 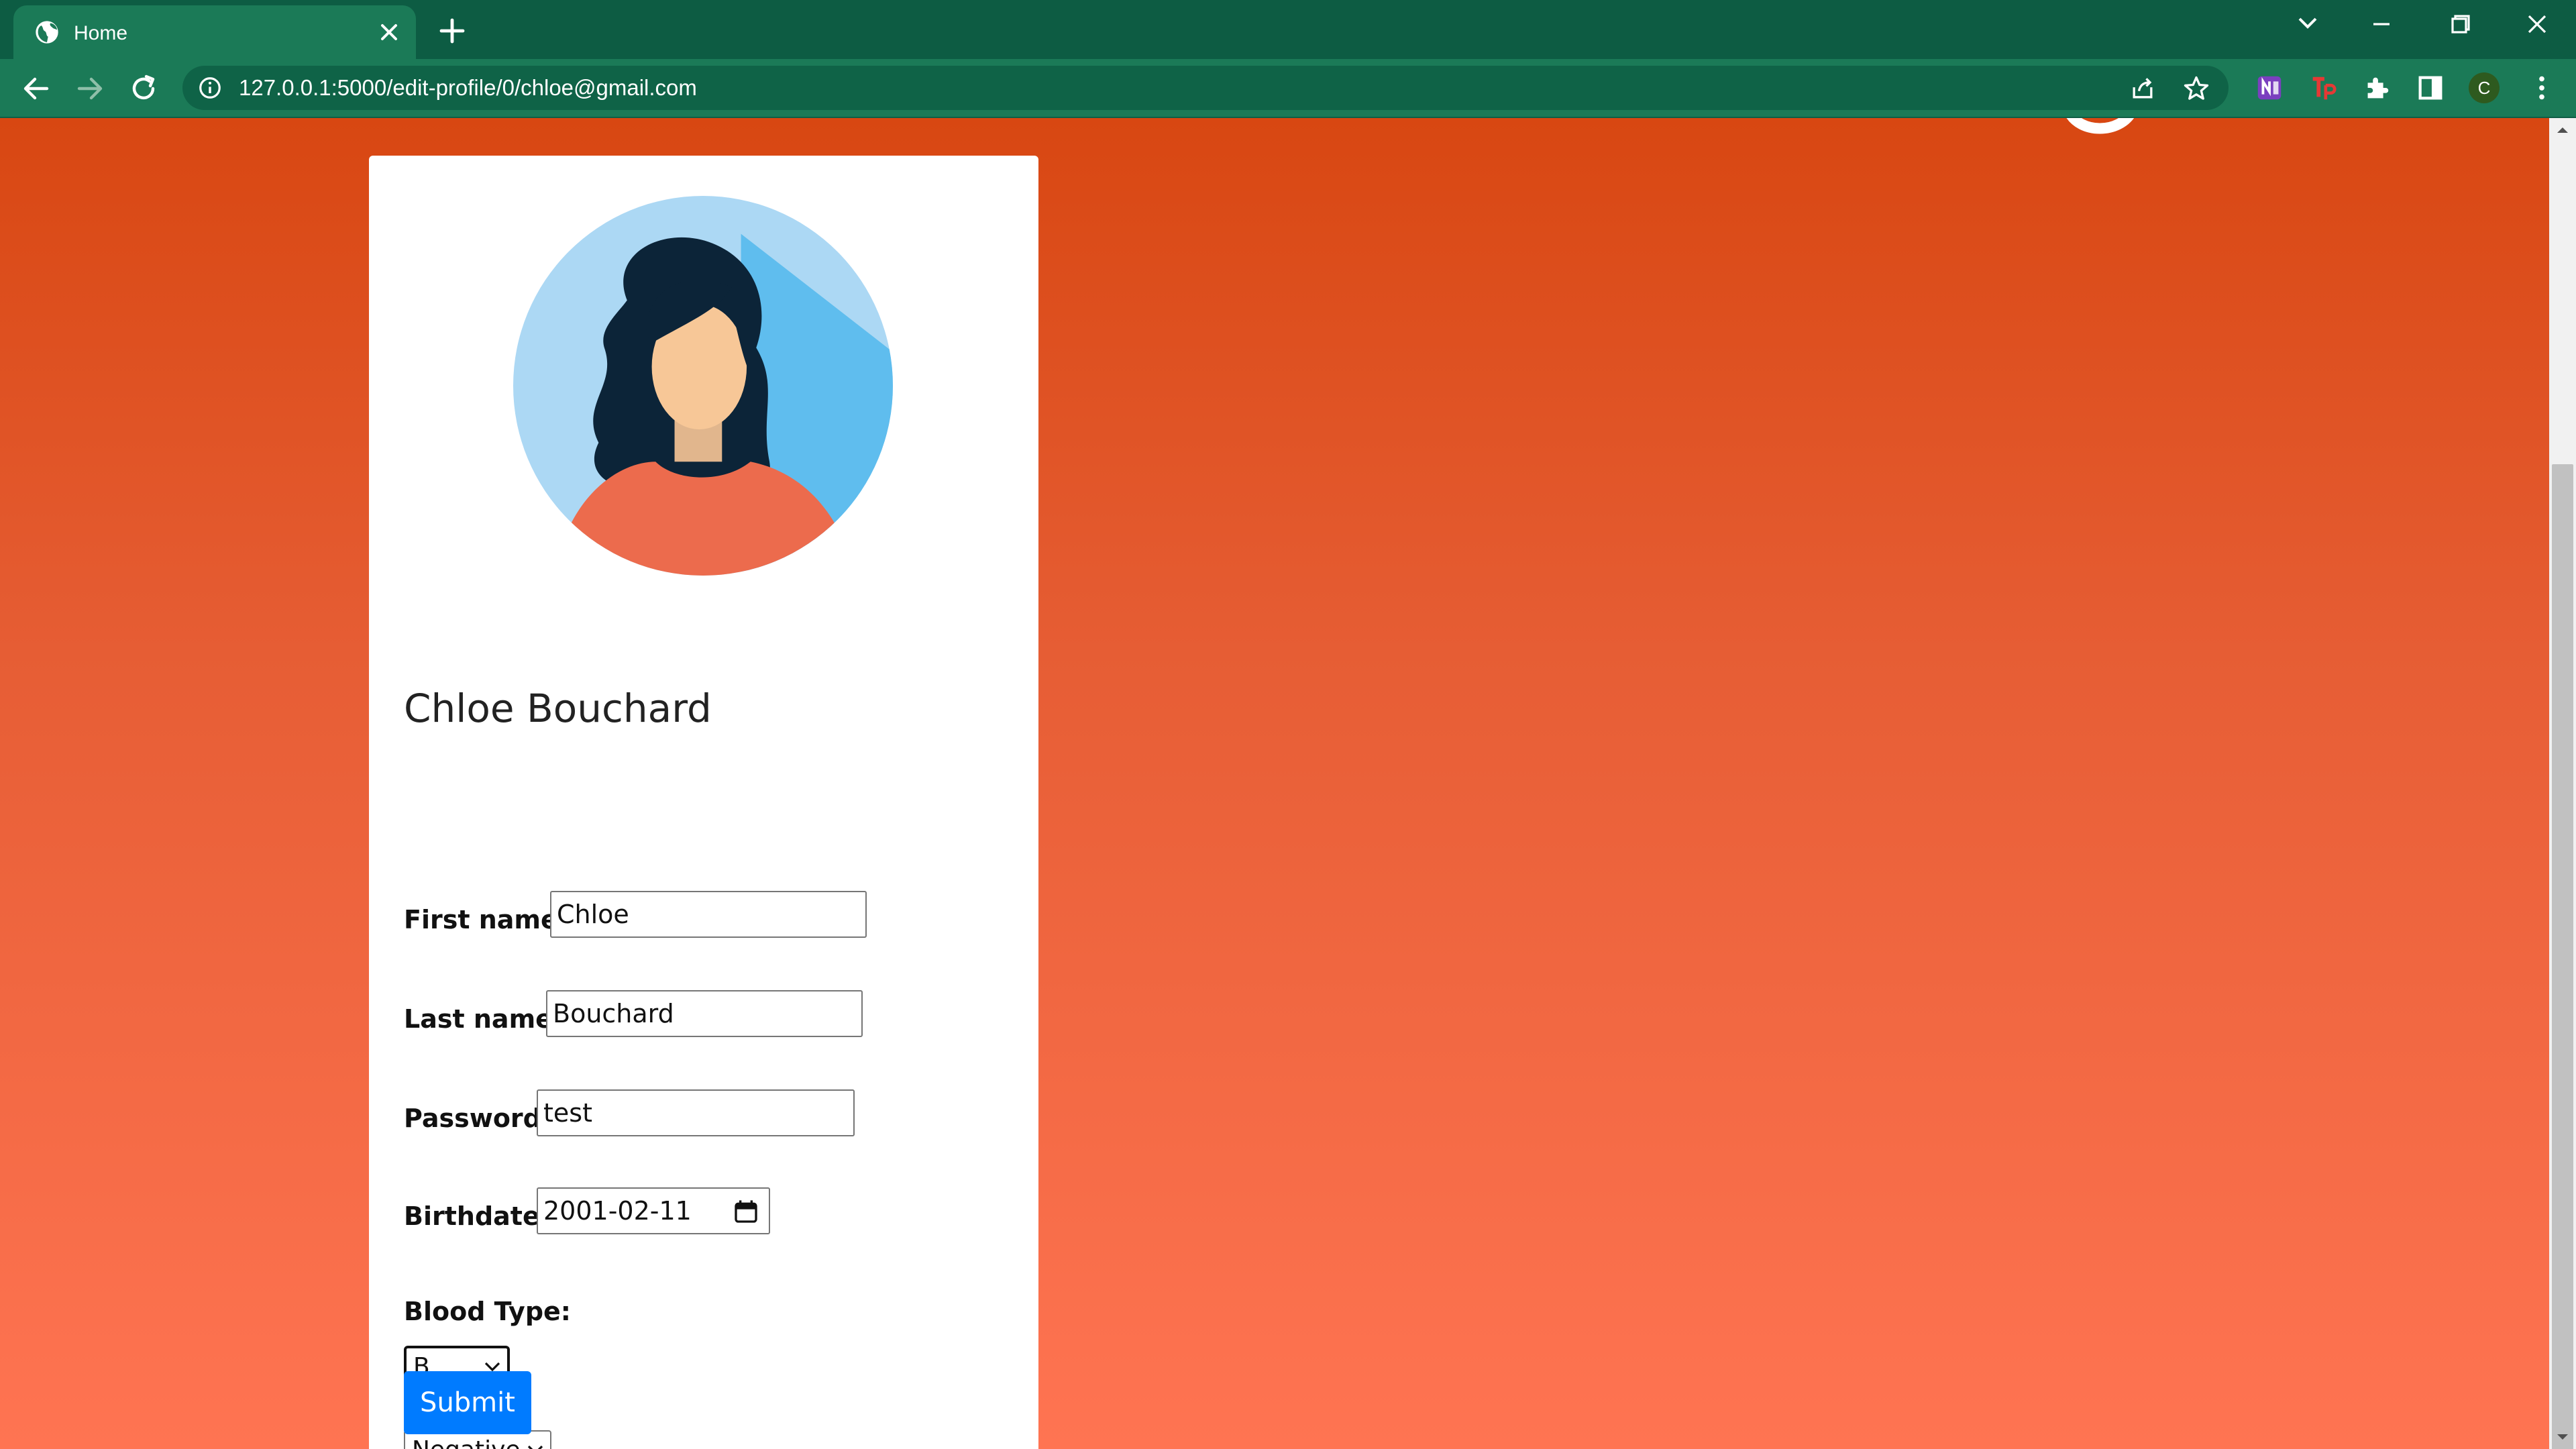 I want to click on last-name-label: Last name:, so click(x=484, y=1019).